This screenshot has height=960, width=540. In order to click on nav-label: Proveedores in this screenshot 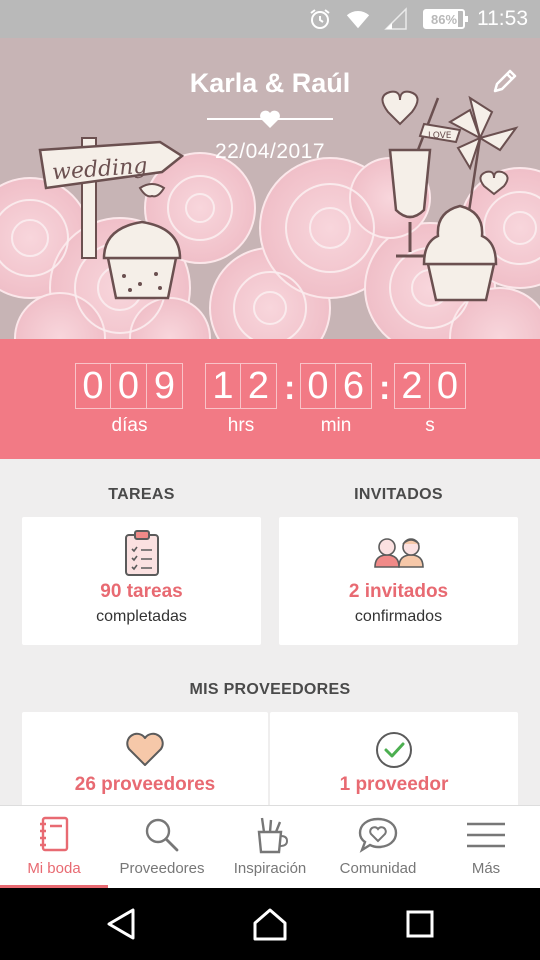, I will do `click(162, 868)`.